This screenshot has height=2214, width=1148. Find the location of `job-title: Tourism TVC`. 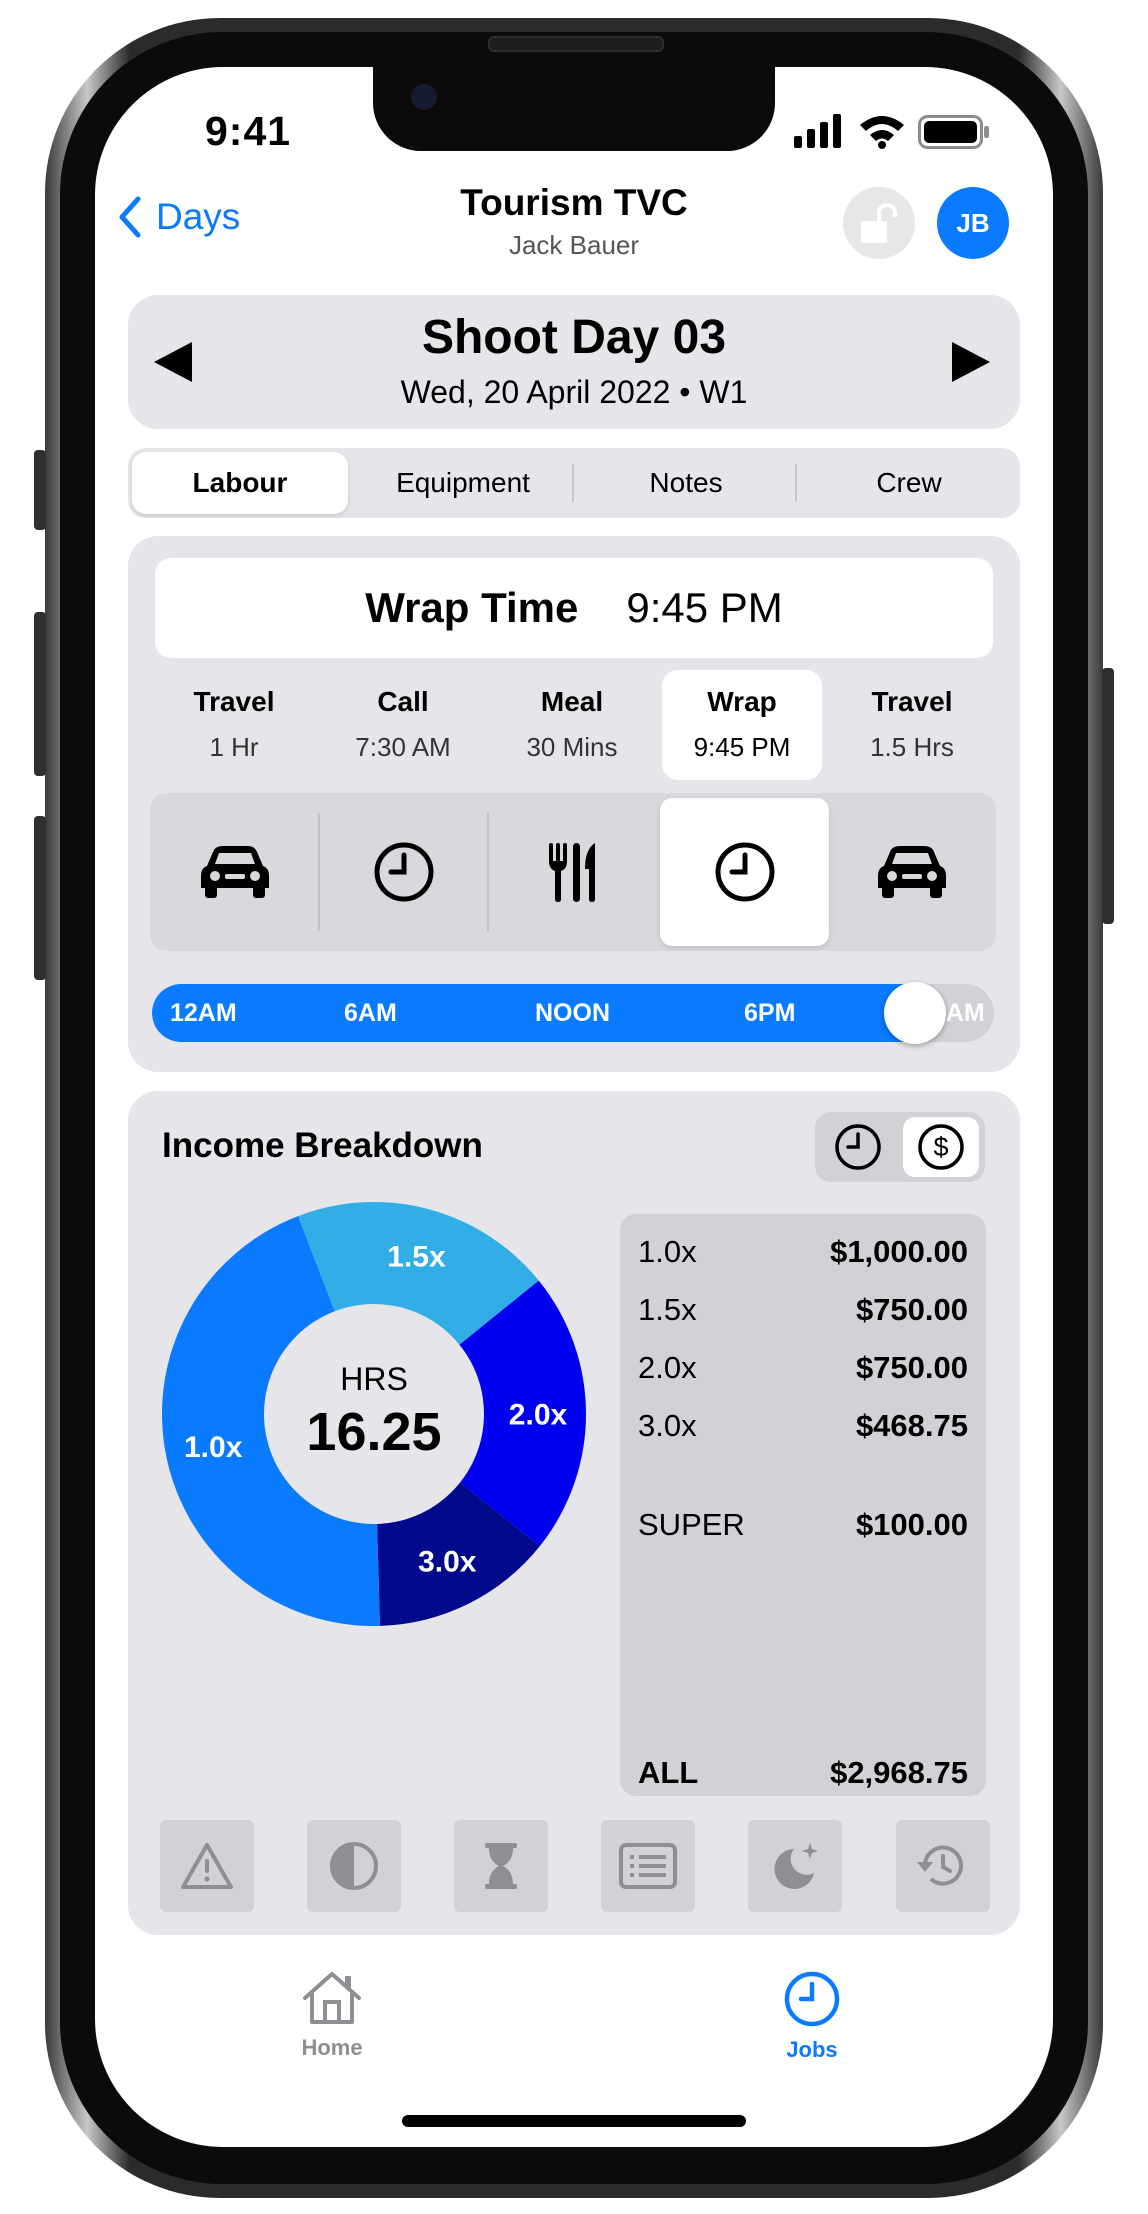

job-title: Tourism TVC is located at coordinates (574, 202).